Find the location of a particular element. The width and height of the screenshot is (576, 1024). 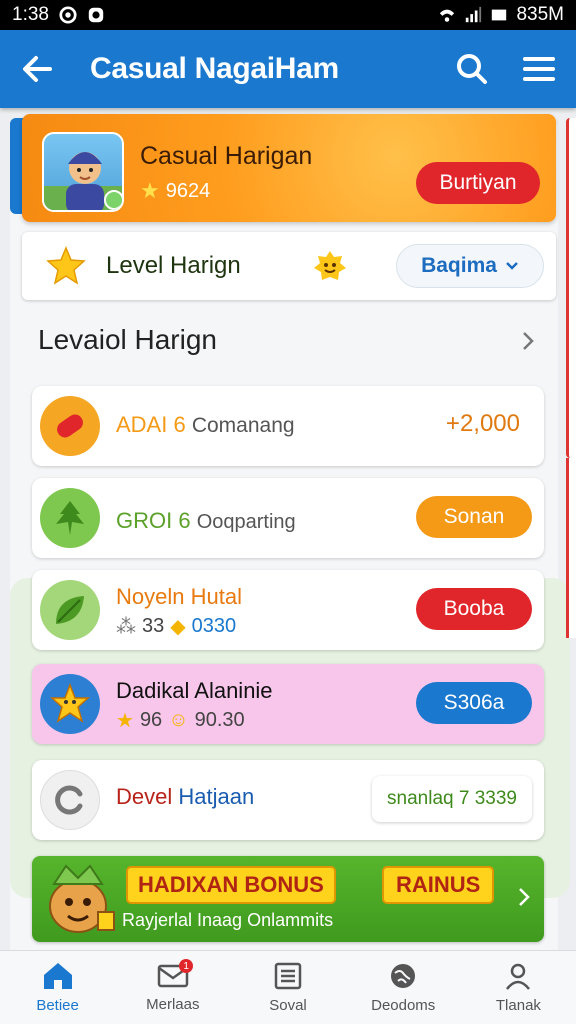

list-item: Devel Hatjaan snanlaq 7 3339 is located at coordinates (288, 800).